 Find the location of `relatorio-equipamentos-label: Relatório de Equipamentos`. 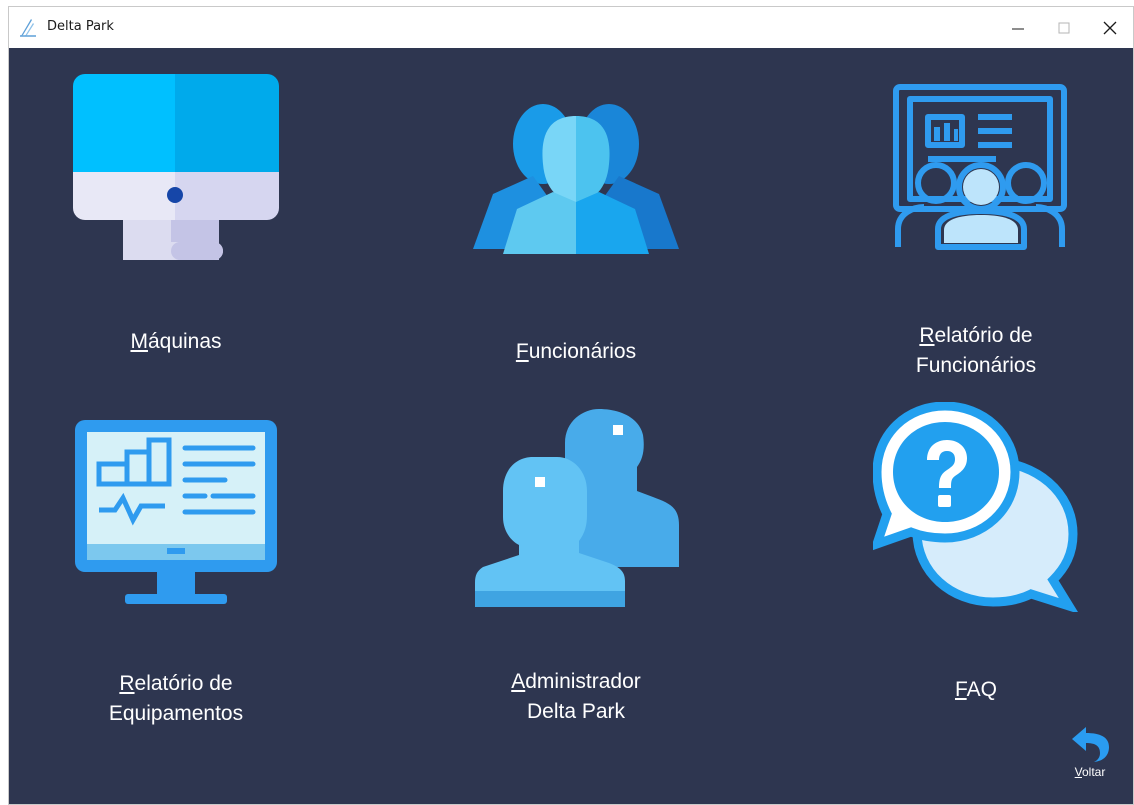

relatorio-equipamentos-label: Relatório de Equipamentos is located at coordinates (176, 698).